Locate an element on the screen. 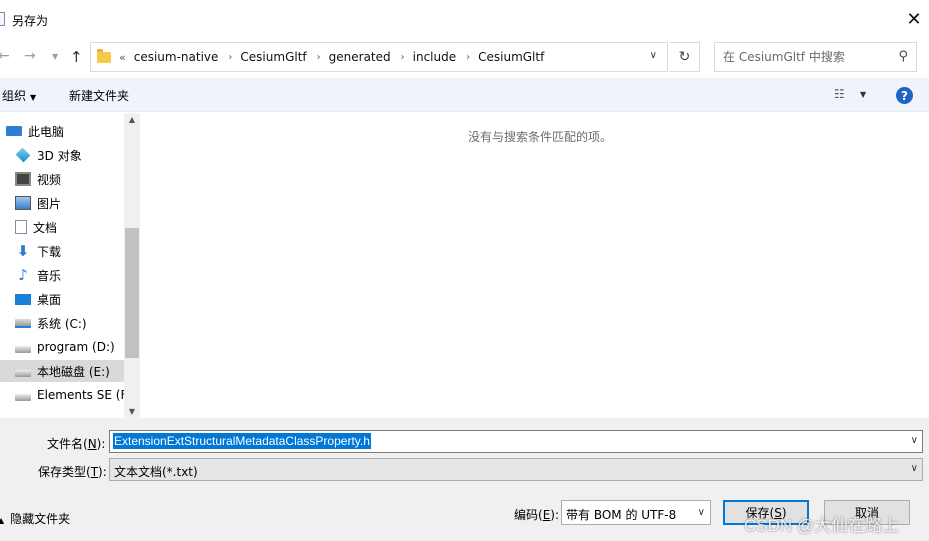  sidebar-item-documents: 文档 is located at coordinates (77, 227).